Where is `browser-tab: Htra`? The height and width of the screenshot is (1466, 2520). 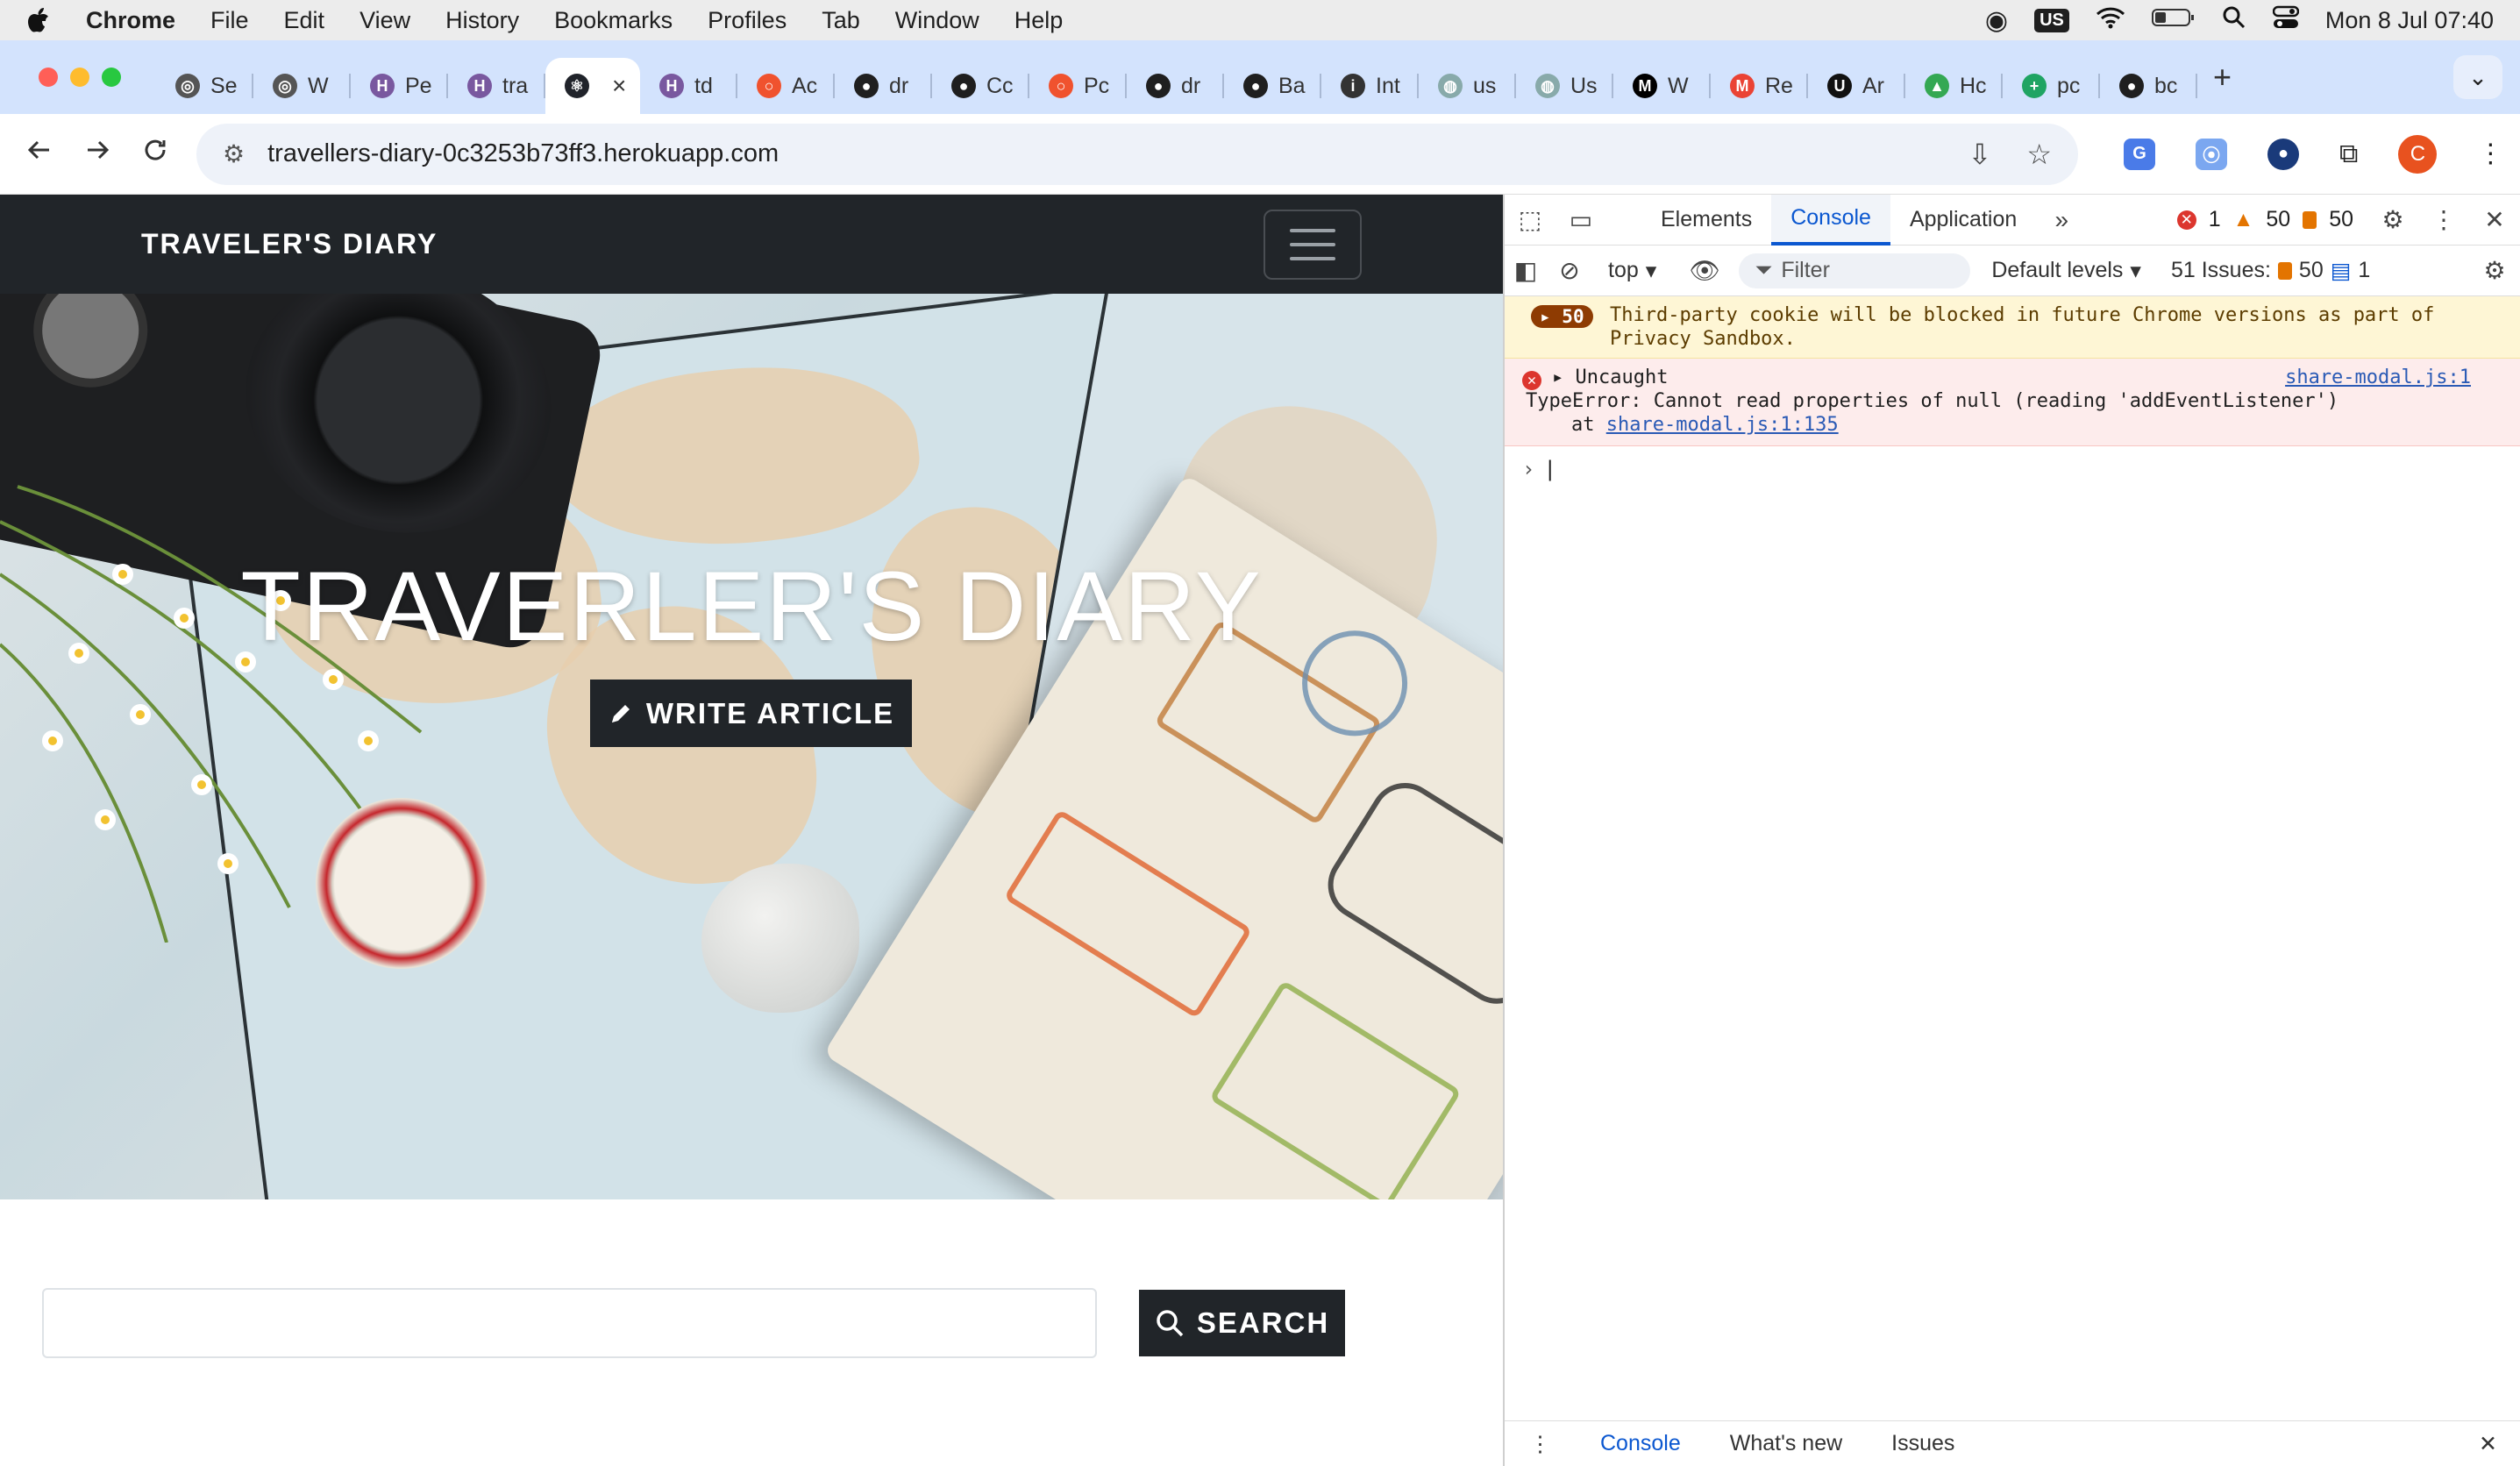
browser-tab: Htra is located at coordinates (496, 86).